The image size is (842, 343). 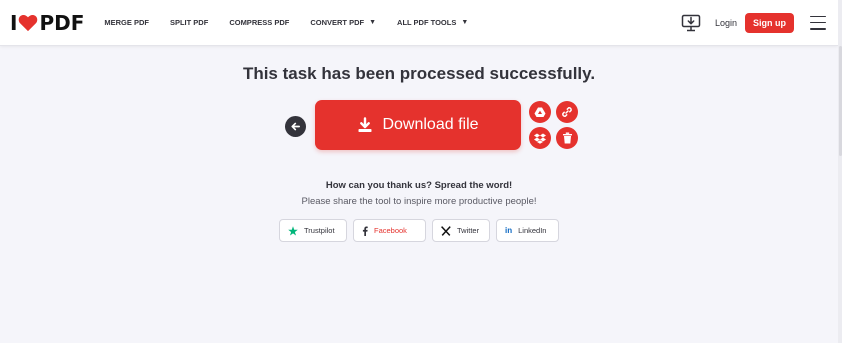 I want to click on hamburger-menu-icon, so click(x=818, y=22).